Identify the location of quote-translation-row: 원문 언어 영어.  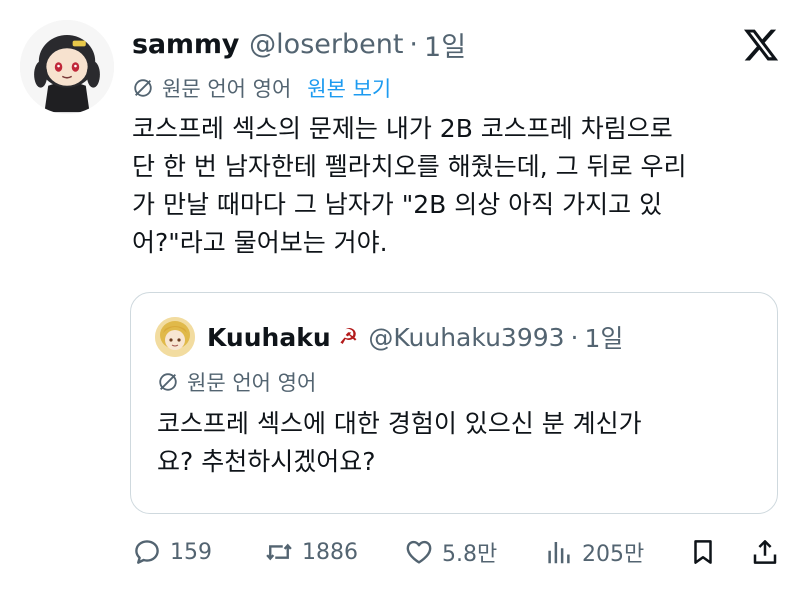
(236, 382).